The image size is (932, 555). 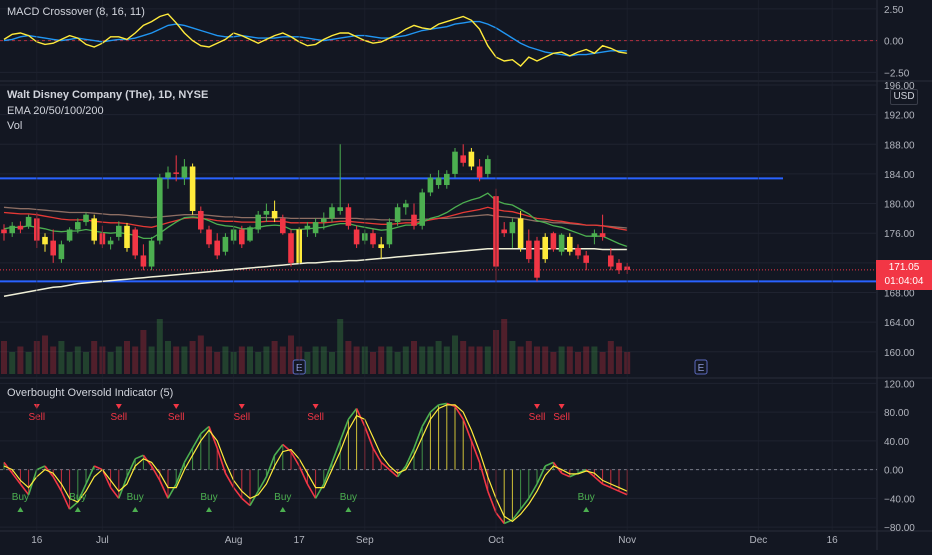 I want to click on earnings-event-label: E, so click(x=701, y=368).